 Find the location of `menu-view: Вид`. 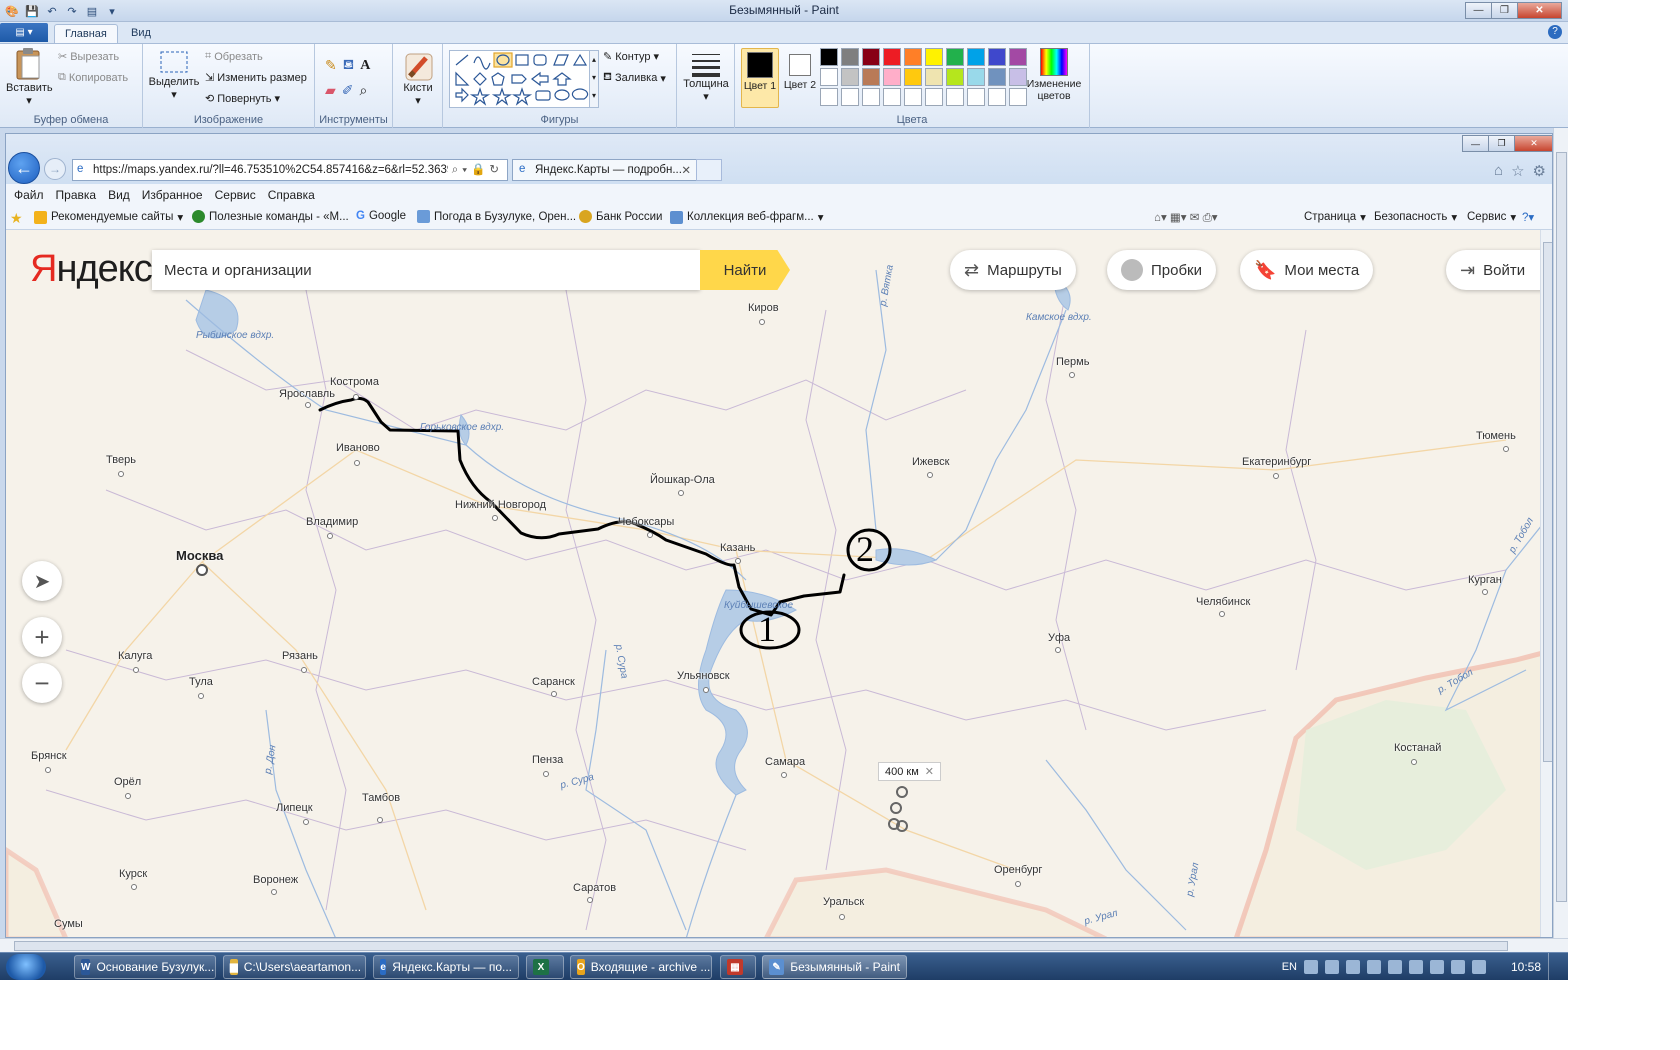

menu-view: Вид is located at coordinates (119, 195).